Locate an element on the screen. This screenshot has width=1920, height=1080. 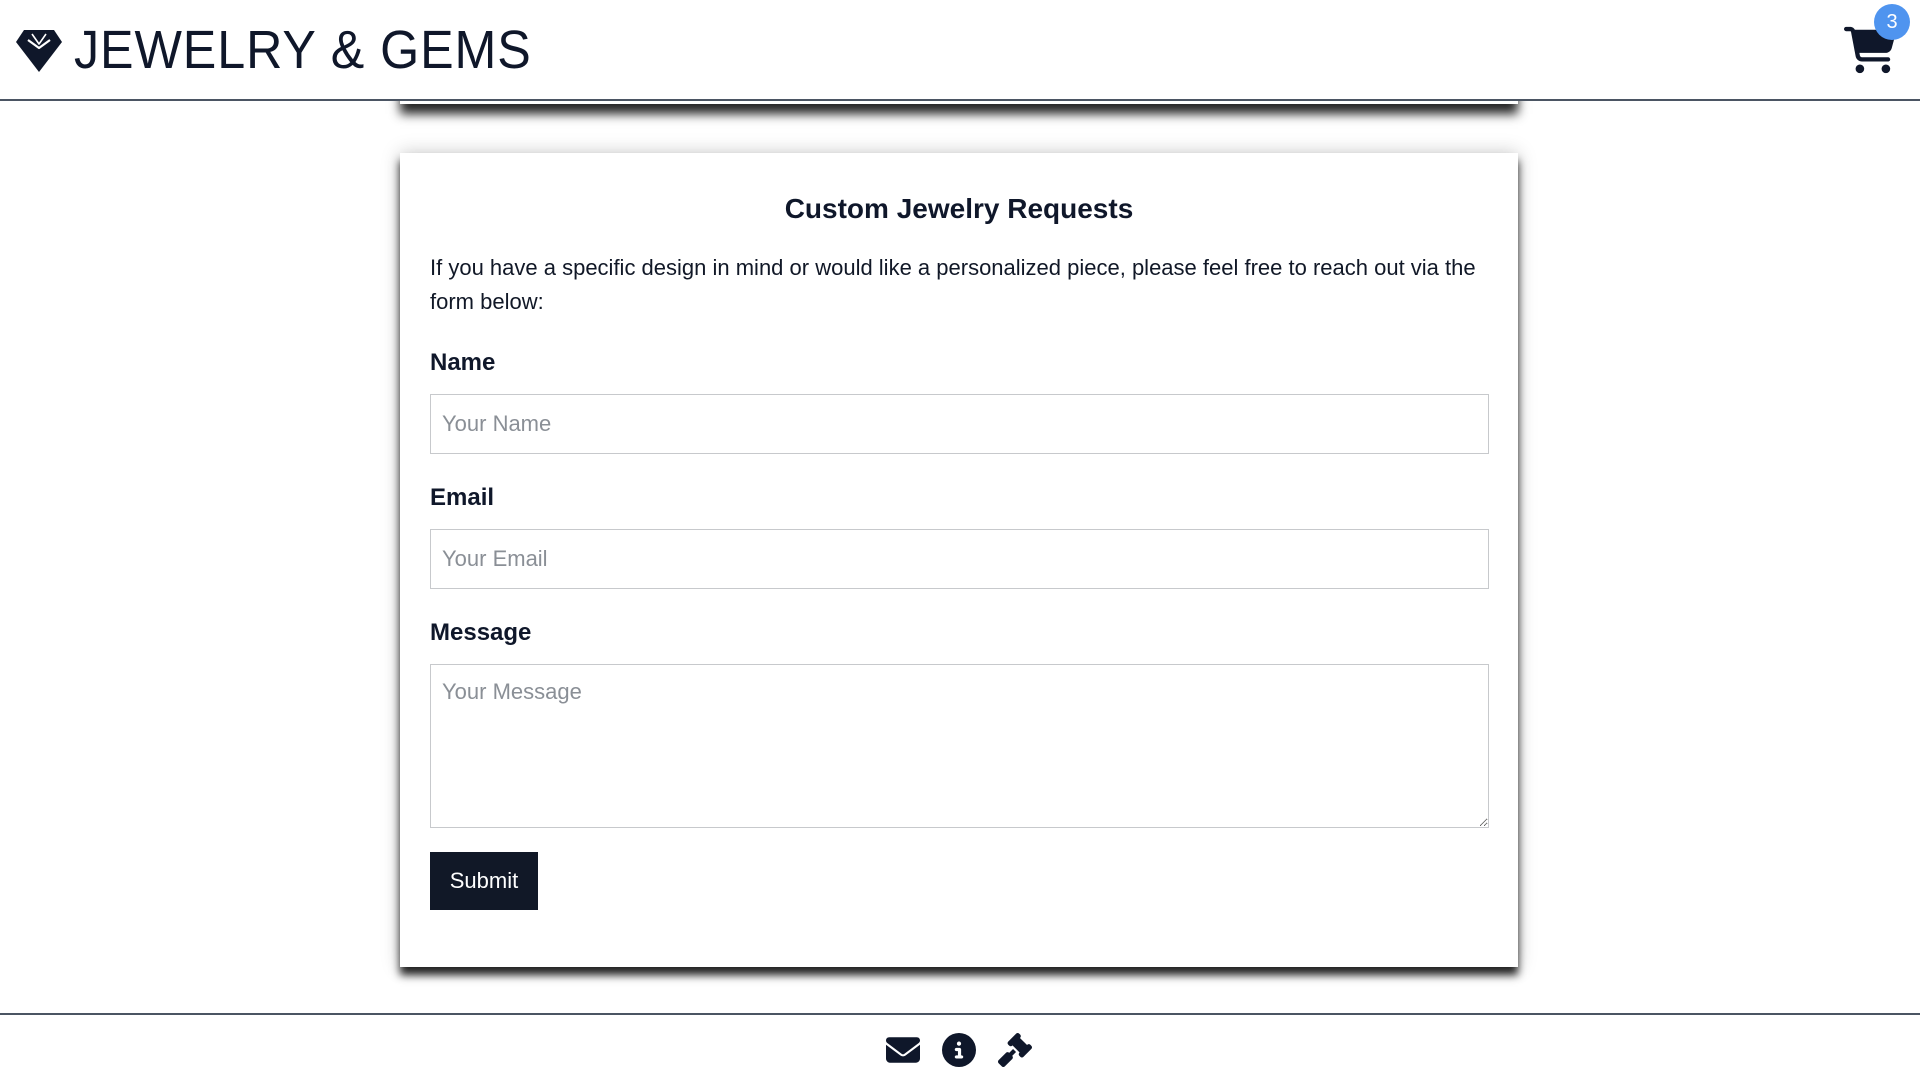
brand-logo-link: JEWELRY & GEMS is located at coordinates (291, 50).